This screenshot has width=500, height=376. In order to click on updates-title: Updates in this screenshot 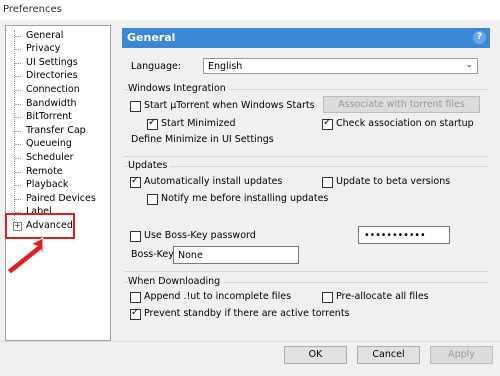, I will do `click(149, 165)`.